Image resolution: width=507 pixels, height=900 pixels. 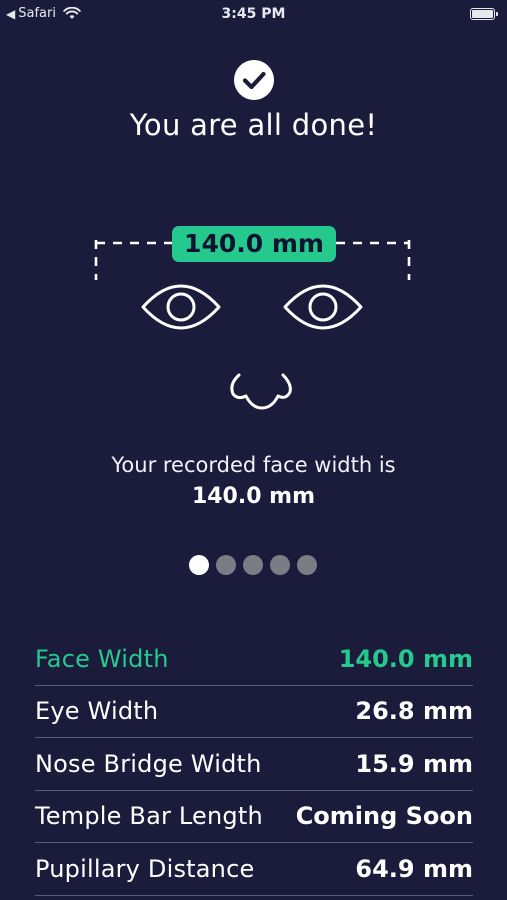 I want to click on measurement-row: Pupillary Distance 64.9 mm, so click(x=254, y=869).